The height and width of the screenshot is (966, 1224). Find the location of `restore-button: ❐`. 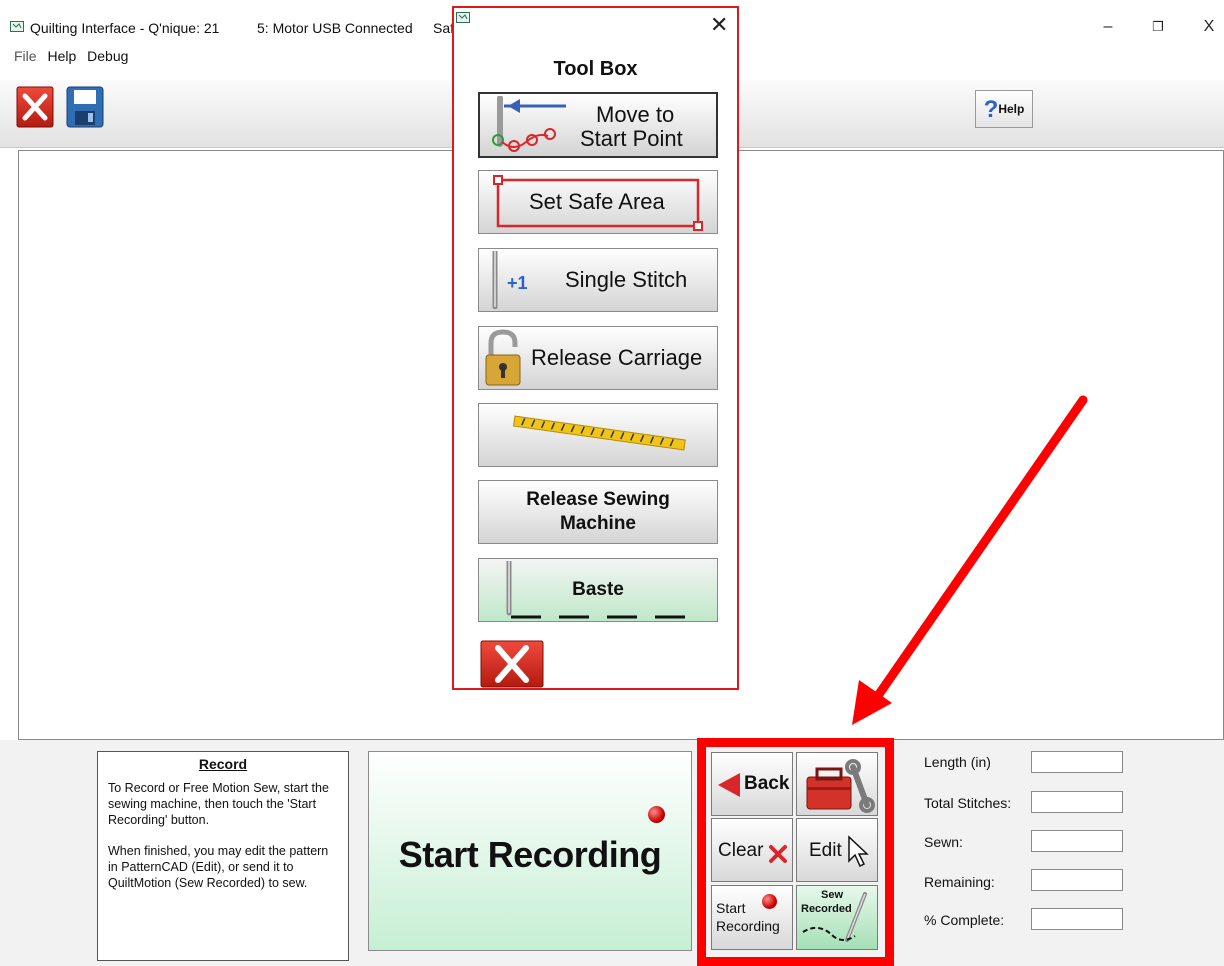

restore-button: ❐ is located at coordinates (1158, 27).